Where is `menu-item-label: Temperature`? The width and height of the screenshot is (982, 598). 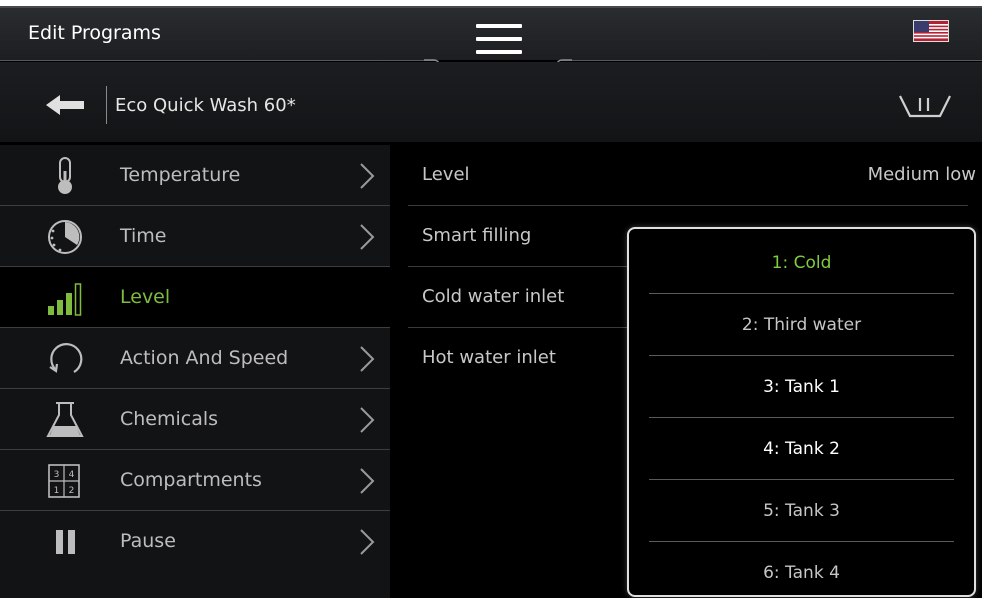
menu-item-label: Temperature is located at coordinates (180, 175).